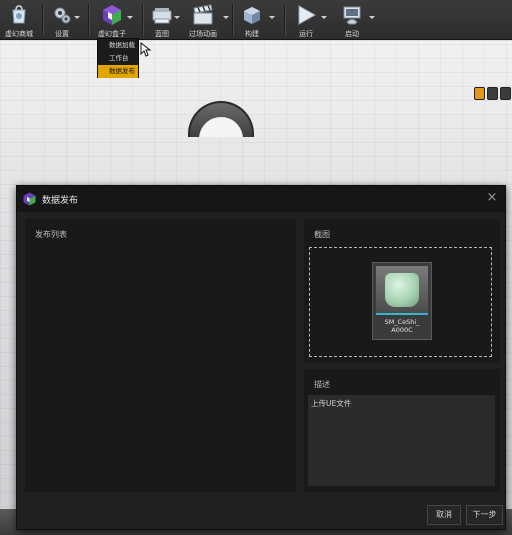 Image resolution: width=512 pixels, height=535 pixels. Describe the element at coordinates (203, 34) in the screenshot. I see `cinematics-label: 过场动画` at that location.